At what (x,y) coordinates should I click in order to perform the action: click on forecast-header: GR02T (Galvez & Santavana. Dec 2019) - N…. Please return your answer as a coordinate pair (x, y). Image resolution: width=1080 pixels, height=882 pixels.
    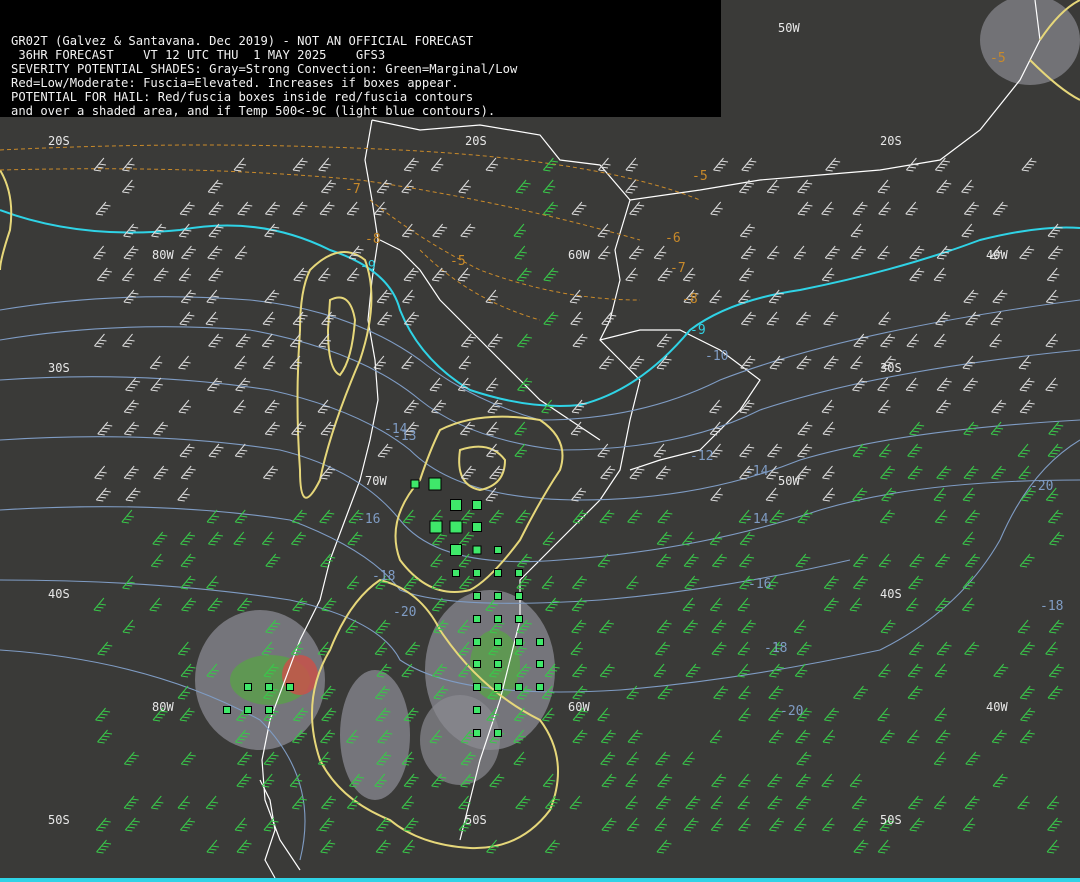
    Looking at the image, I should click on (360, 59).